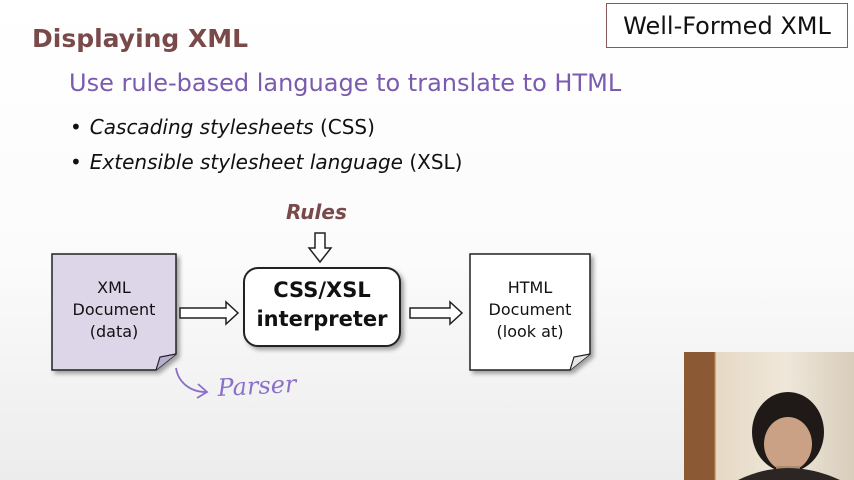 This screenshot has height=480, width=854. What do you see at coordinates (436, 313) in the screenshot?
I see `arrow-interpreter-to-html` at bounding box center [436, 313].